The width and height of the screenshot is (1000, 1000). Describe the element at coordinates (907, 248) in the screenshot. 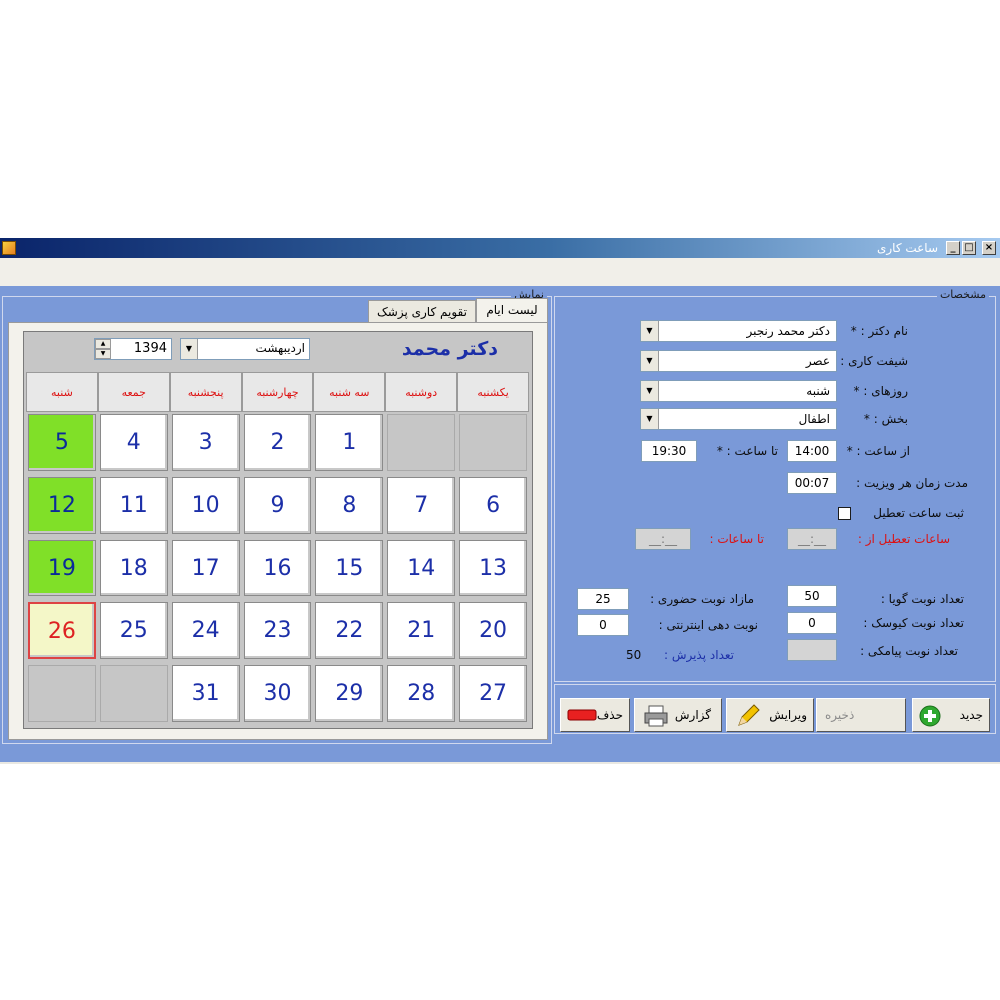

I see `window-title: ساعت کاری` at that location.